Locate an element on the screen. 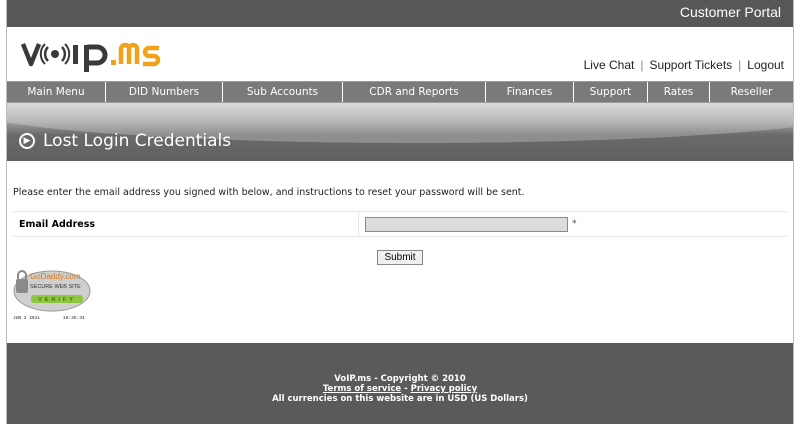 This screenshot has height=441, width=800. header-links: Live Chat | Support Tickets | Logout is located at coordinates (683, 65).